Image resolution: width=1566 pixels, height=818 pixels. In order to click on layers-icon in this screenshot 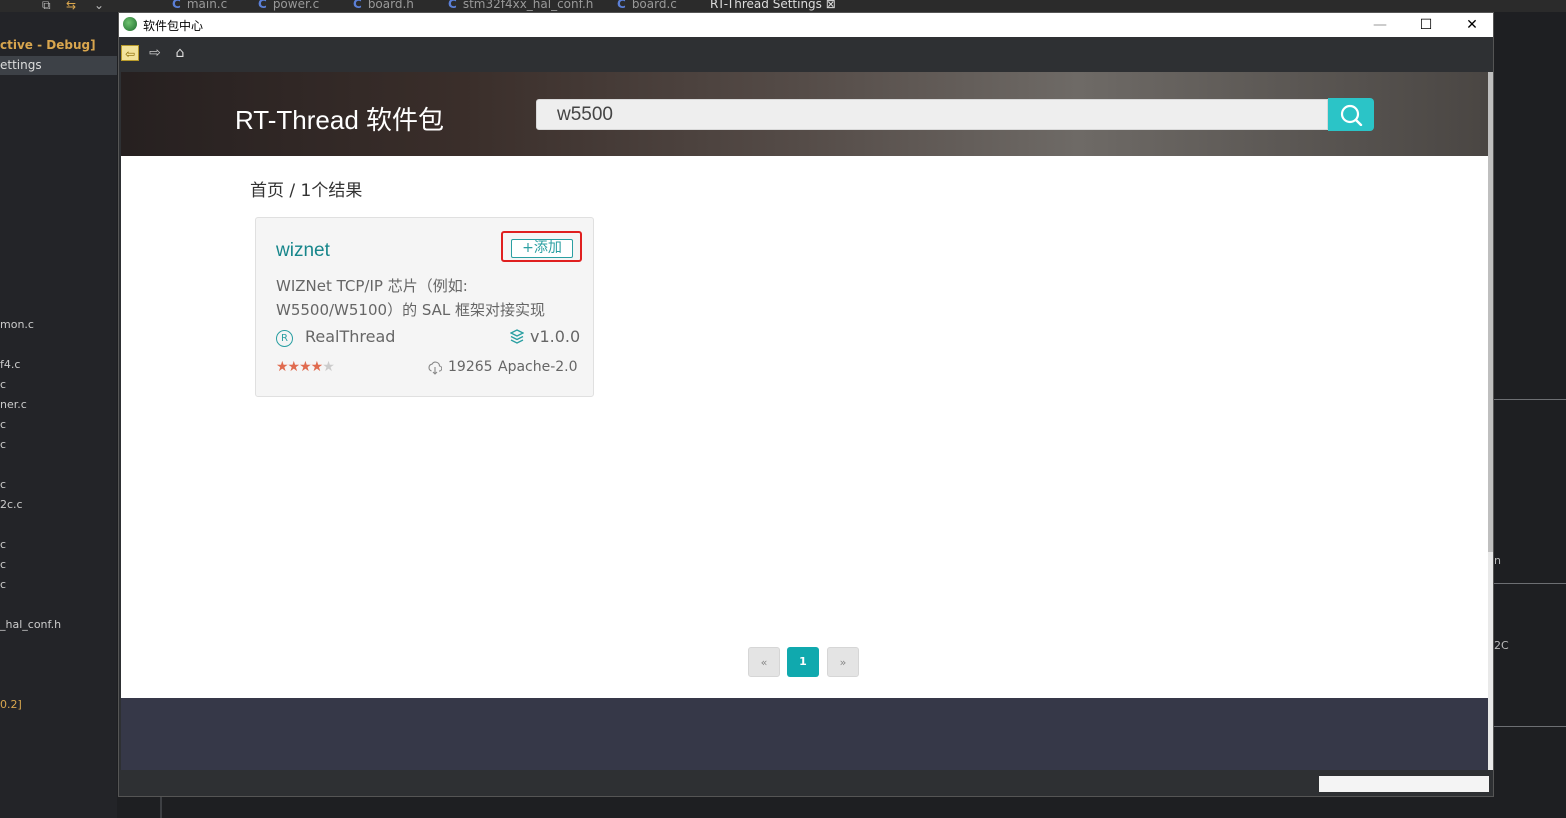, I will do `click(517, 336)`.